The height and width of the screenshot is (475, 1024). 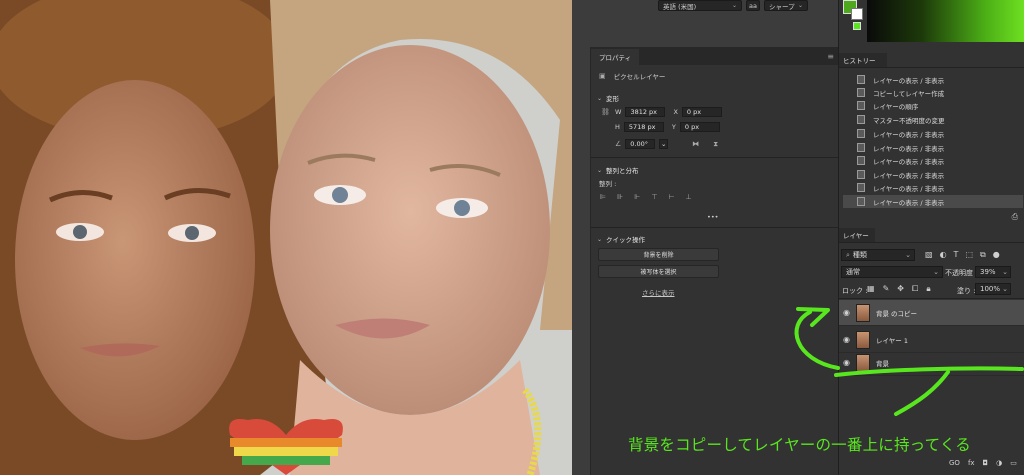 I want to click on flip-vertical-icon: ⧗, so click(x=715, y=144).